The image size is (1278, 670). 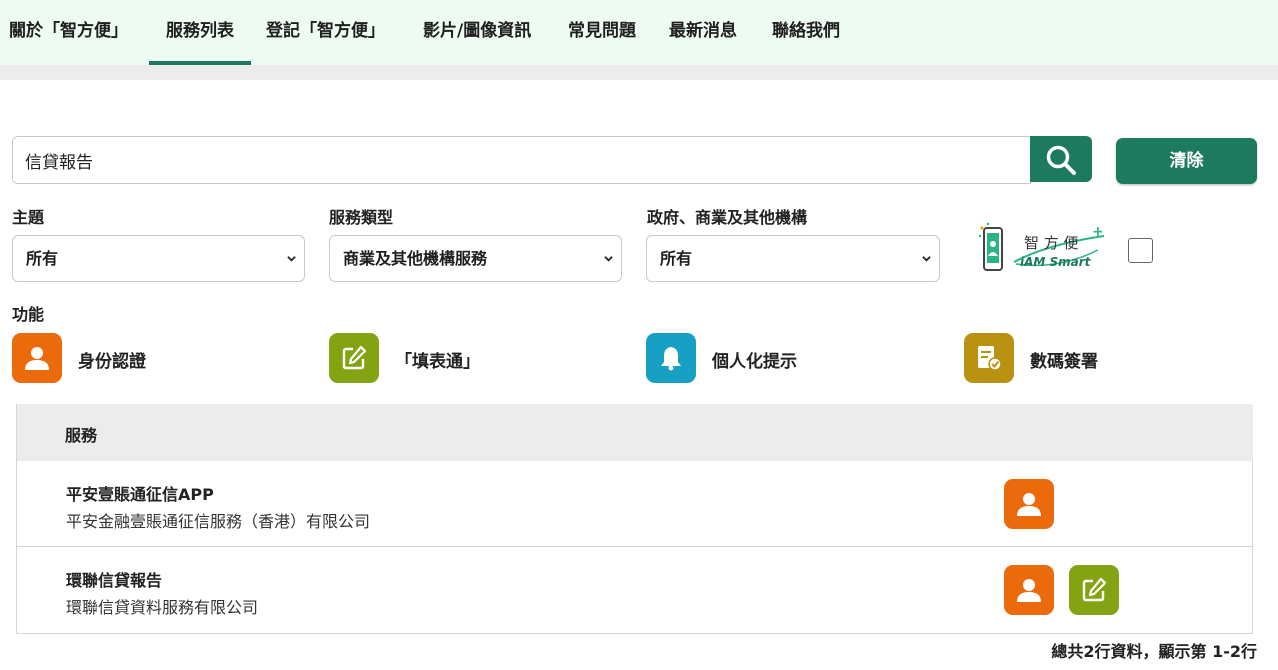 I want to click on function-alerts-button, so click(x=671, y=358).